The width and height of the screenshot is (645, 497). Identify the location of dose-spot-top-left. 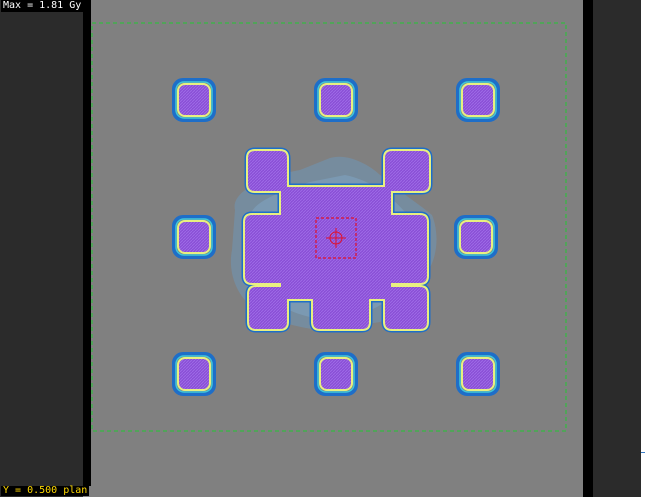
(194, 100).